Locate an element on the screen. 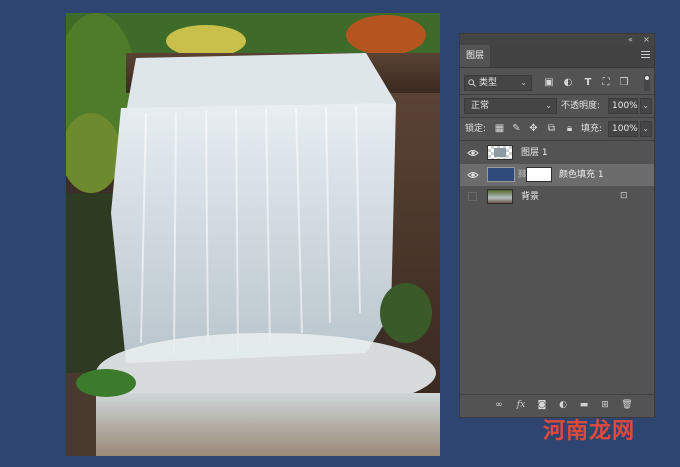 This screenshot has height=467, width=680. collapse-panel-button: « is located at coordinates (630, 39).